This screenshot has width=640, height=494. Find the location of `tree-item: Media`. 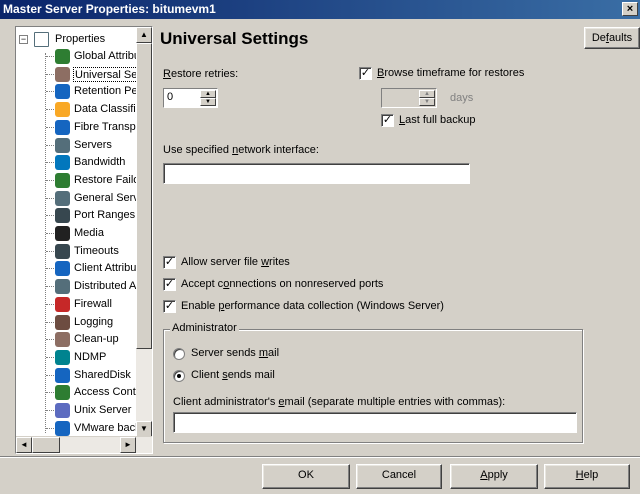

tree-item: Media is located at coordinates (84, 233).